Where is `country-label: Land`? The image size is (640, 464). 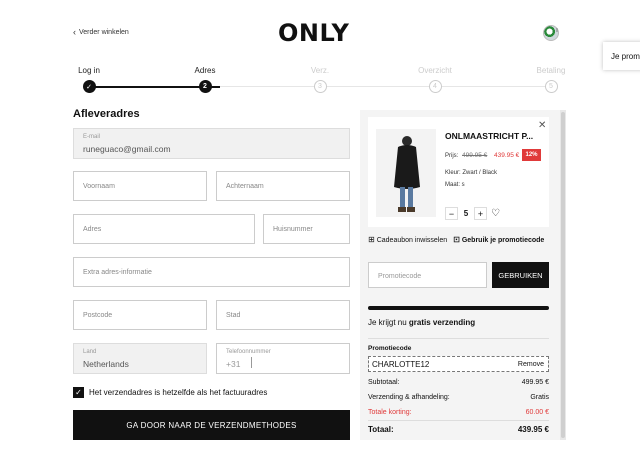
country-label: Land is located at coordinates (90, 352).